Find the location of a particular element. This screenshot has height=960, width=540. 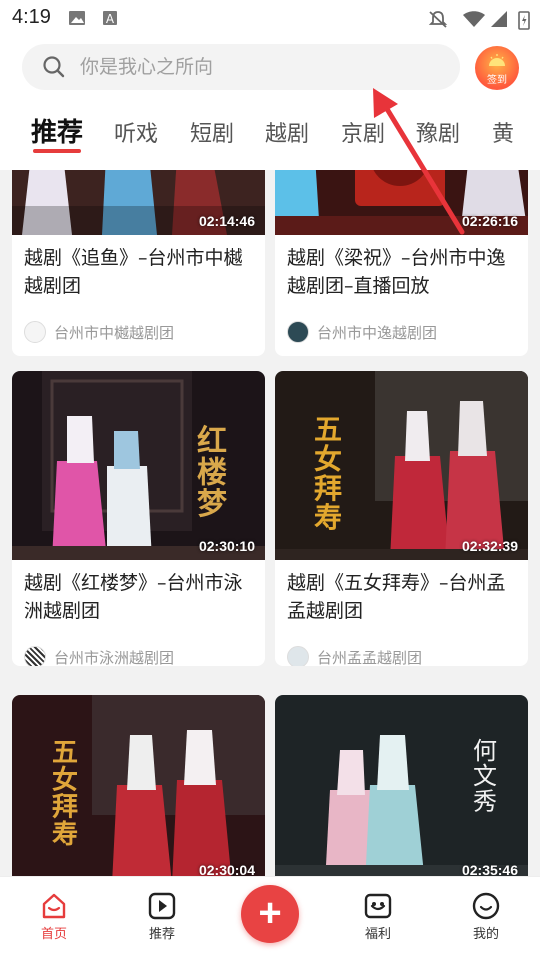

author-name: 台州市中樾越剧团 is located at coordinates (114, 332).